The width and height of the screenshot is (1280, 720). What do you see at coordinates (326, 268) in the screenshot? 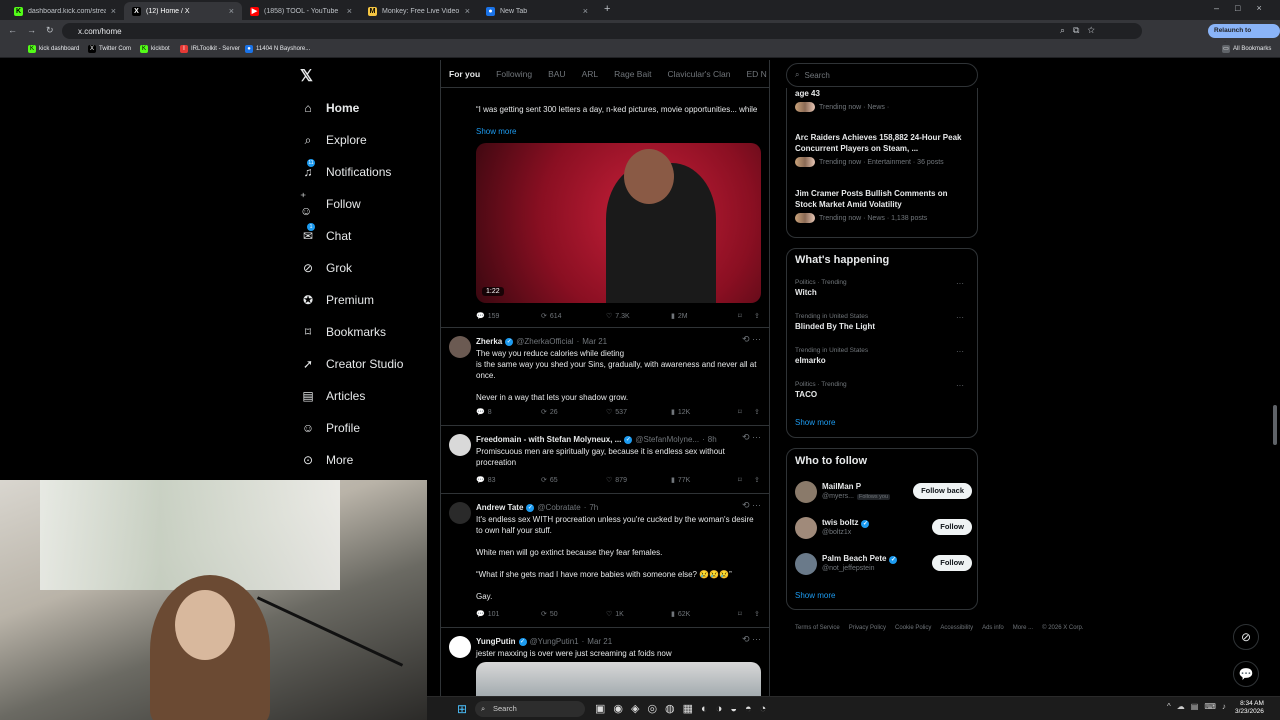
I see `nav-item-grok: ⊘ Grok` at bounding box center [326, 268].